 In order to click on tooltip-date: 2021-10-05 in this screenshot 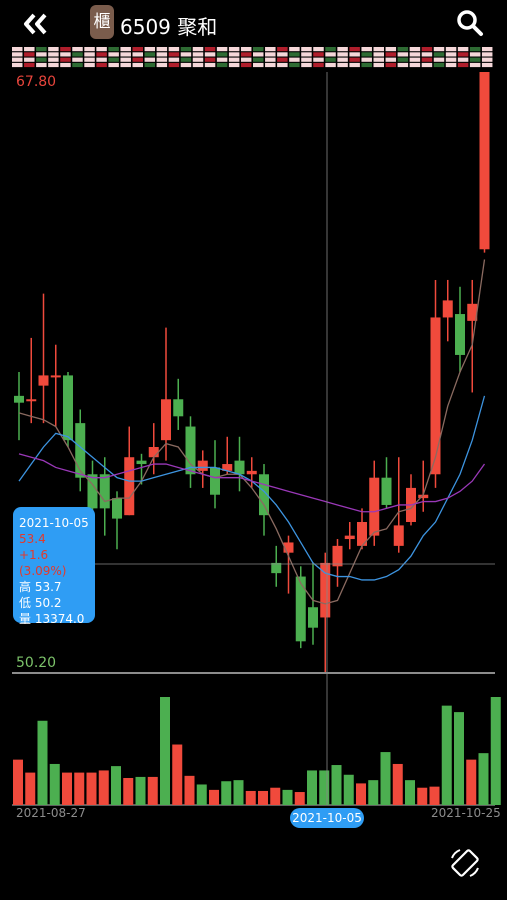, I will do `click(54, 523)`.